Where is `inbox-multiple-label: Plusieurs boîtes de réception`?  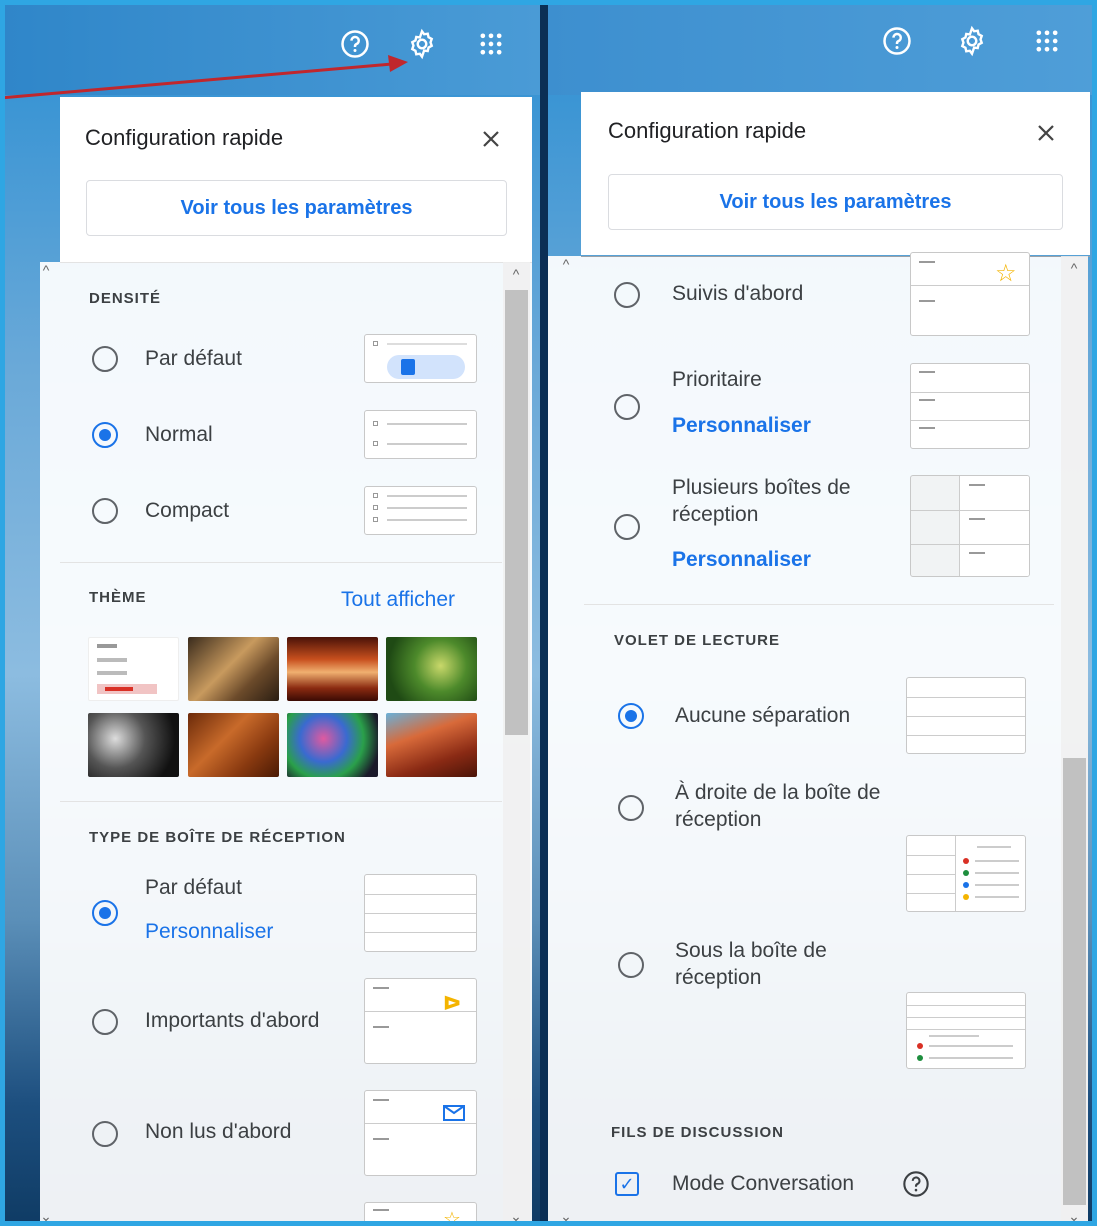
inbox-multiple-label: Plusieurs boîtes de réception is located at coordinates (761, 501).